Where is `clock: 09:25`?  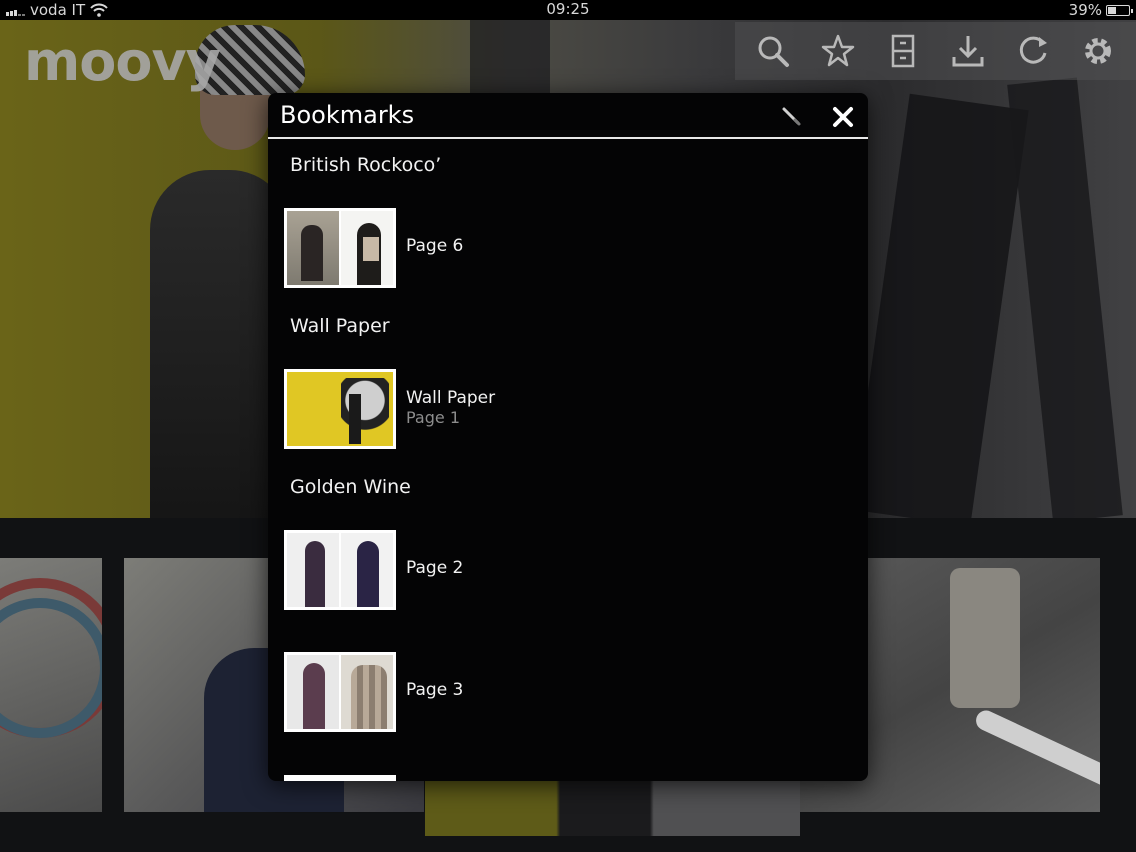 clock: 09:25 is located at coordinates (568, 9).